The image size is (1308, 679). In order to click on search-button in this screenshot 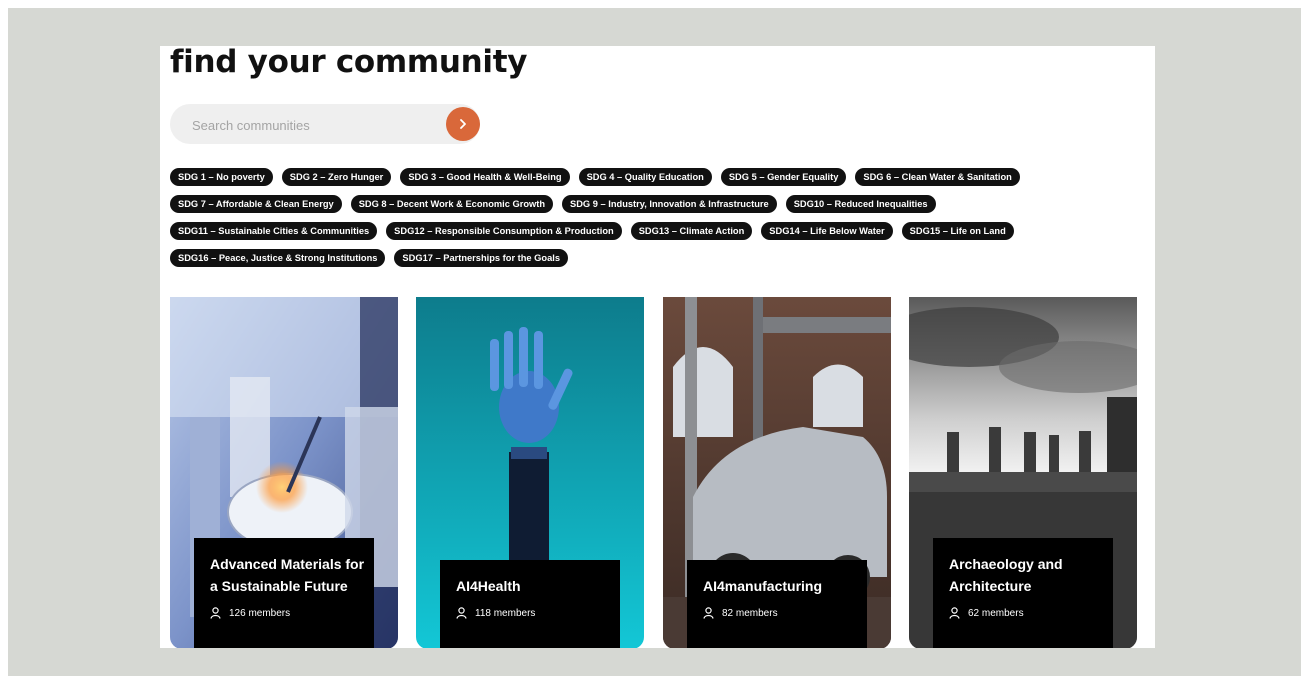, I will do `click(463, 124)`.